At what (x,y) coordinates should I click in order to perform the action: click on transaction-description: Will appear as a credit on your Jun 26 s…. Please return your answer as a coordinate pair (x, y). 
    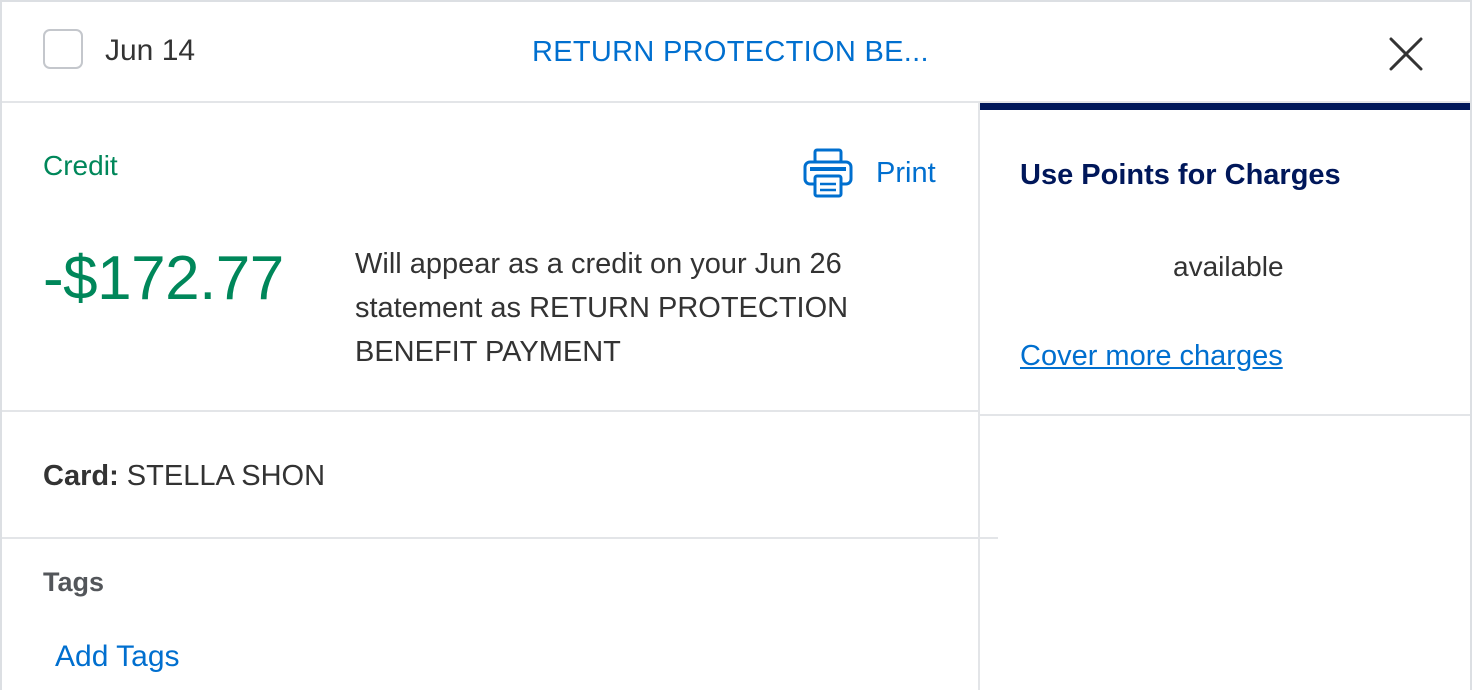
    Looking at the image, I should click on (602, 308).